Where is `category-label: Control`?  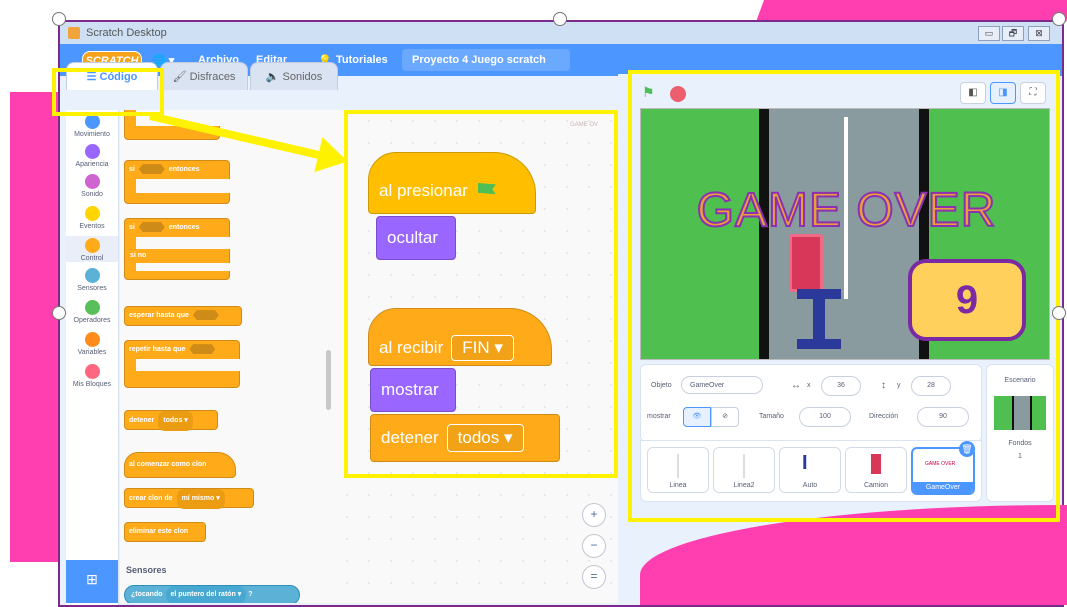
category-label: Control is located at coordinates (92, 258).